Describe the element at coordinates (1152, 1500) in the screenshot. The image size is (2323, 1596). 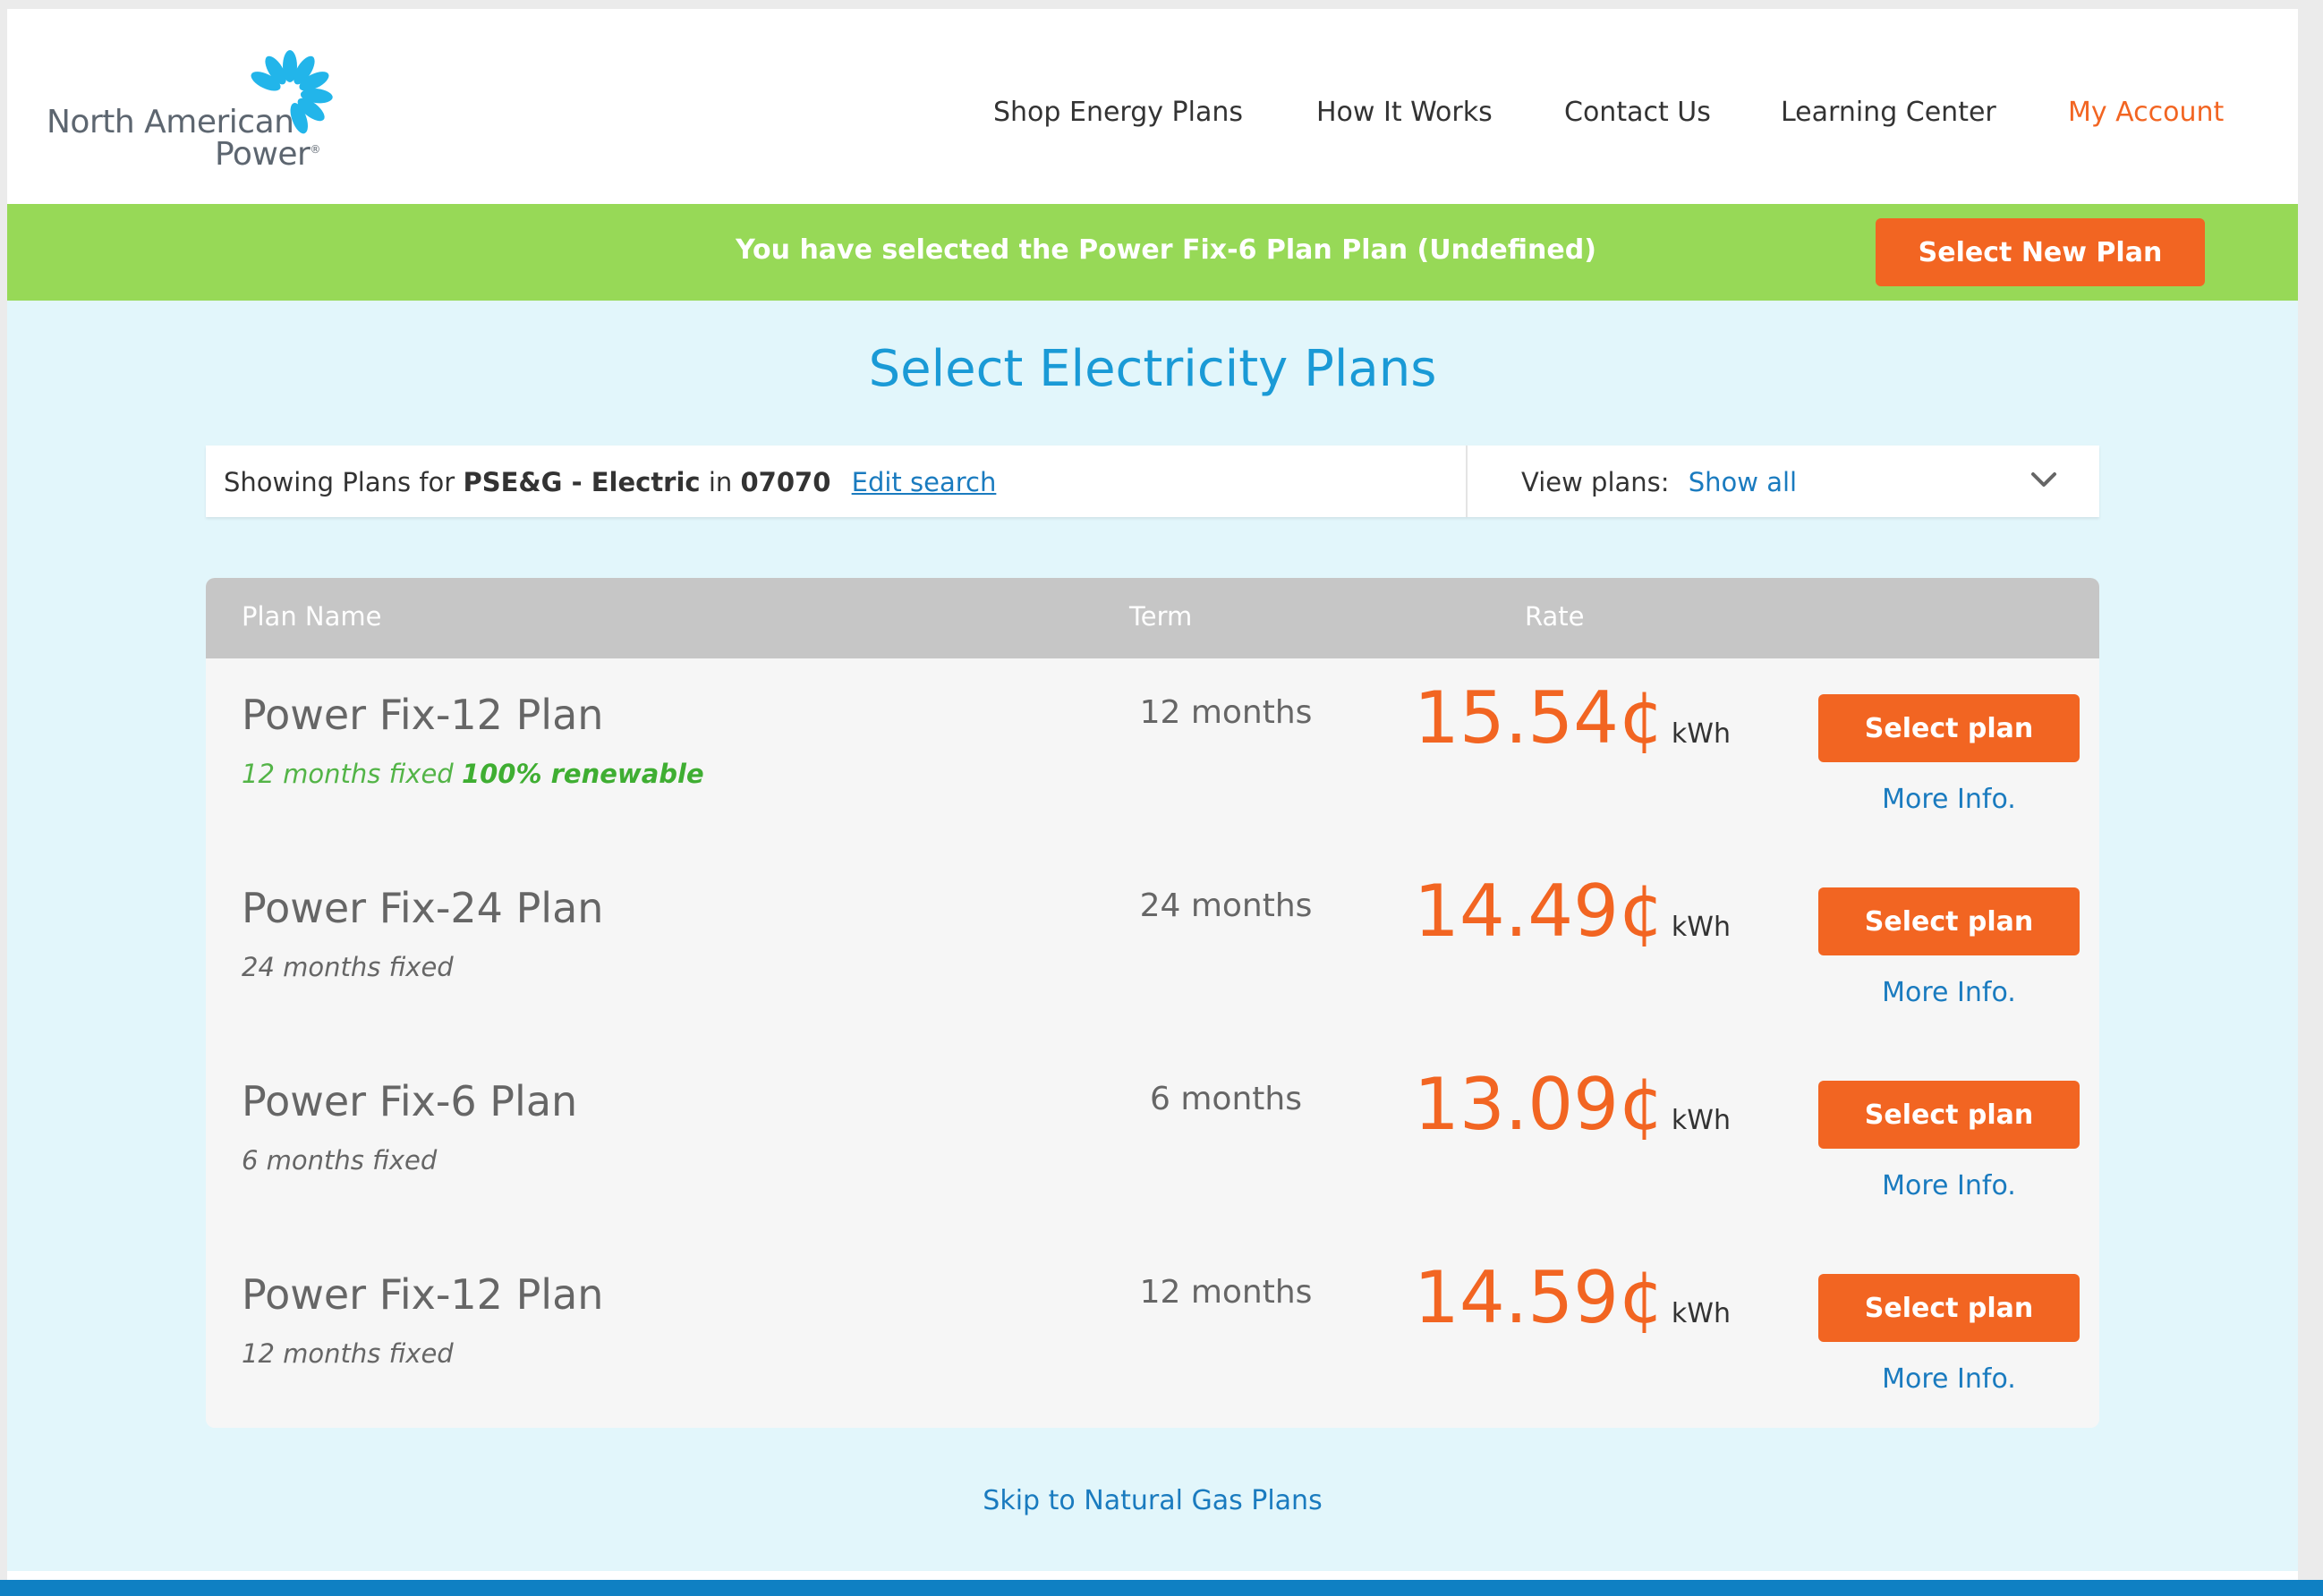
I see `skip-to-gas-plans-link: Skip to Natural Gas Plans` at that location.